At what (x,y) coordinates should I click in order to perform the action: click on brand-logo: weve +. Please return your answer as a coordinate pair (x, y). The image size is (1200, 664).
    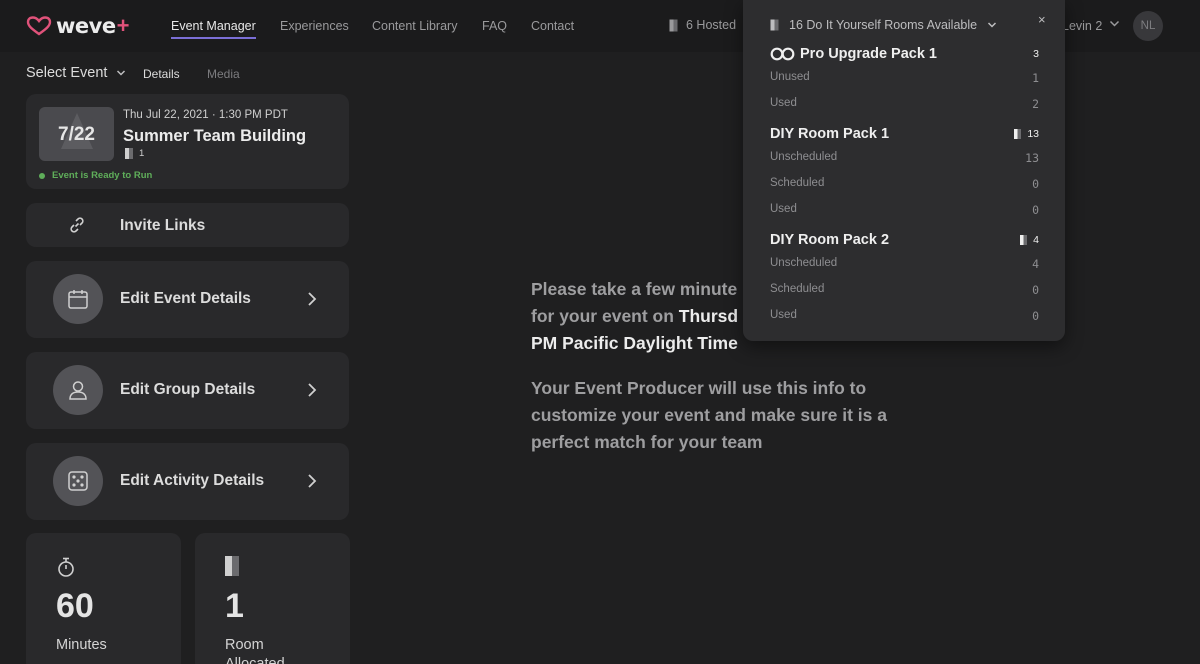
    Looking at the image, I should click on (78, 25).